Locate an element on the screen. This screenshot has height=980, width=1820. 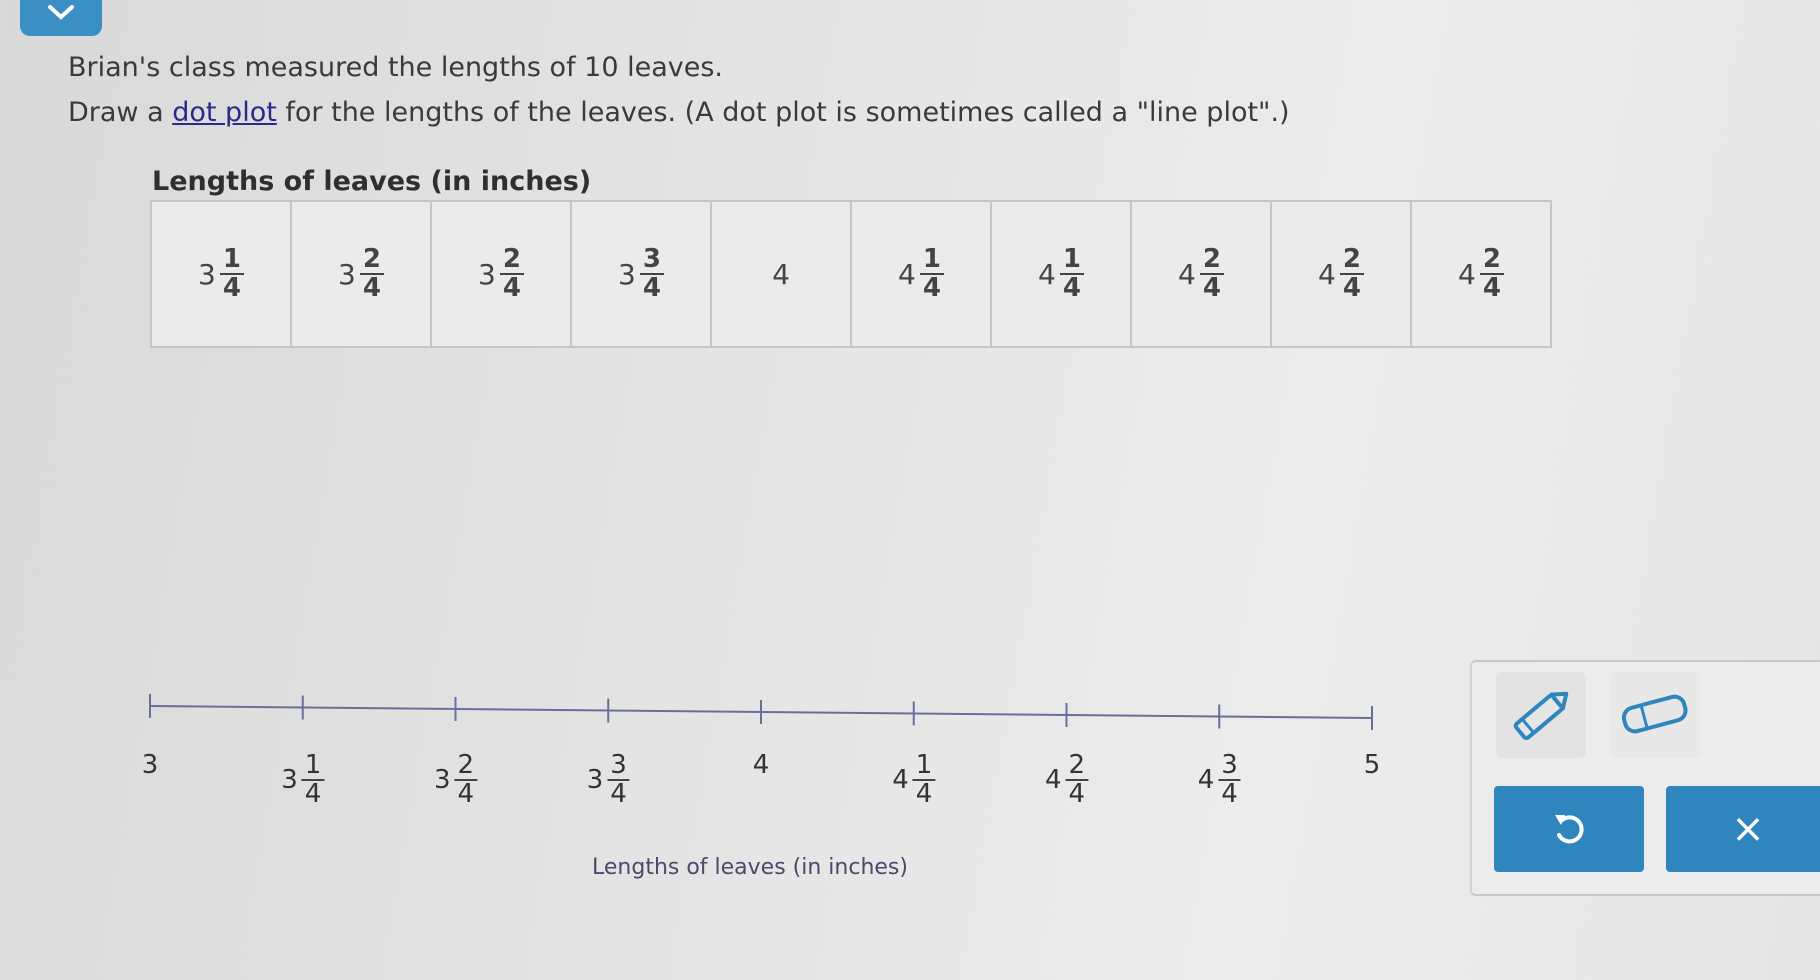
mixed-number: 4 is located at coordinates (761, 765).